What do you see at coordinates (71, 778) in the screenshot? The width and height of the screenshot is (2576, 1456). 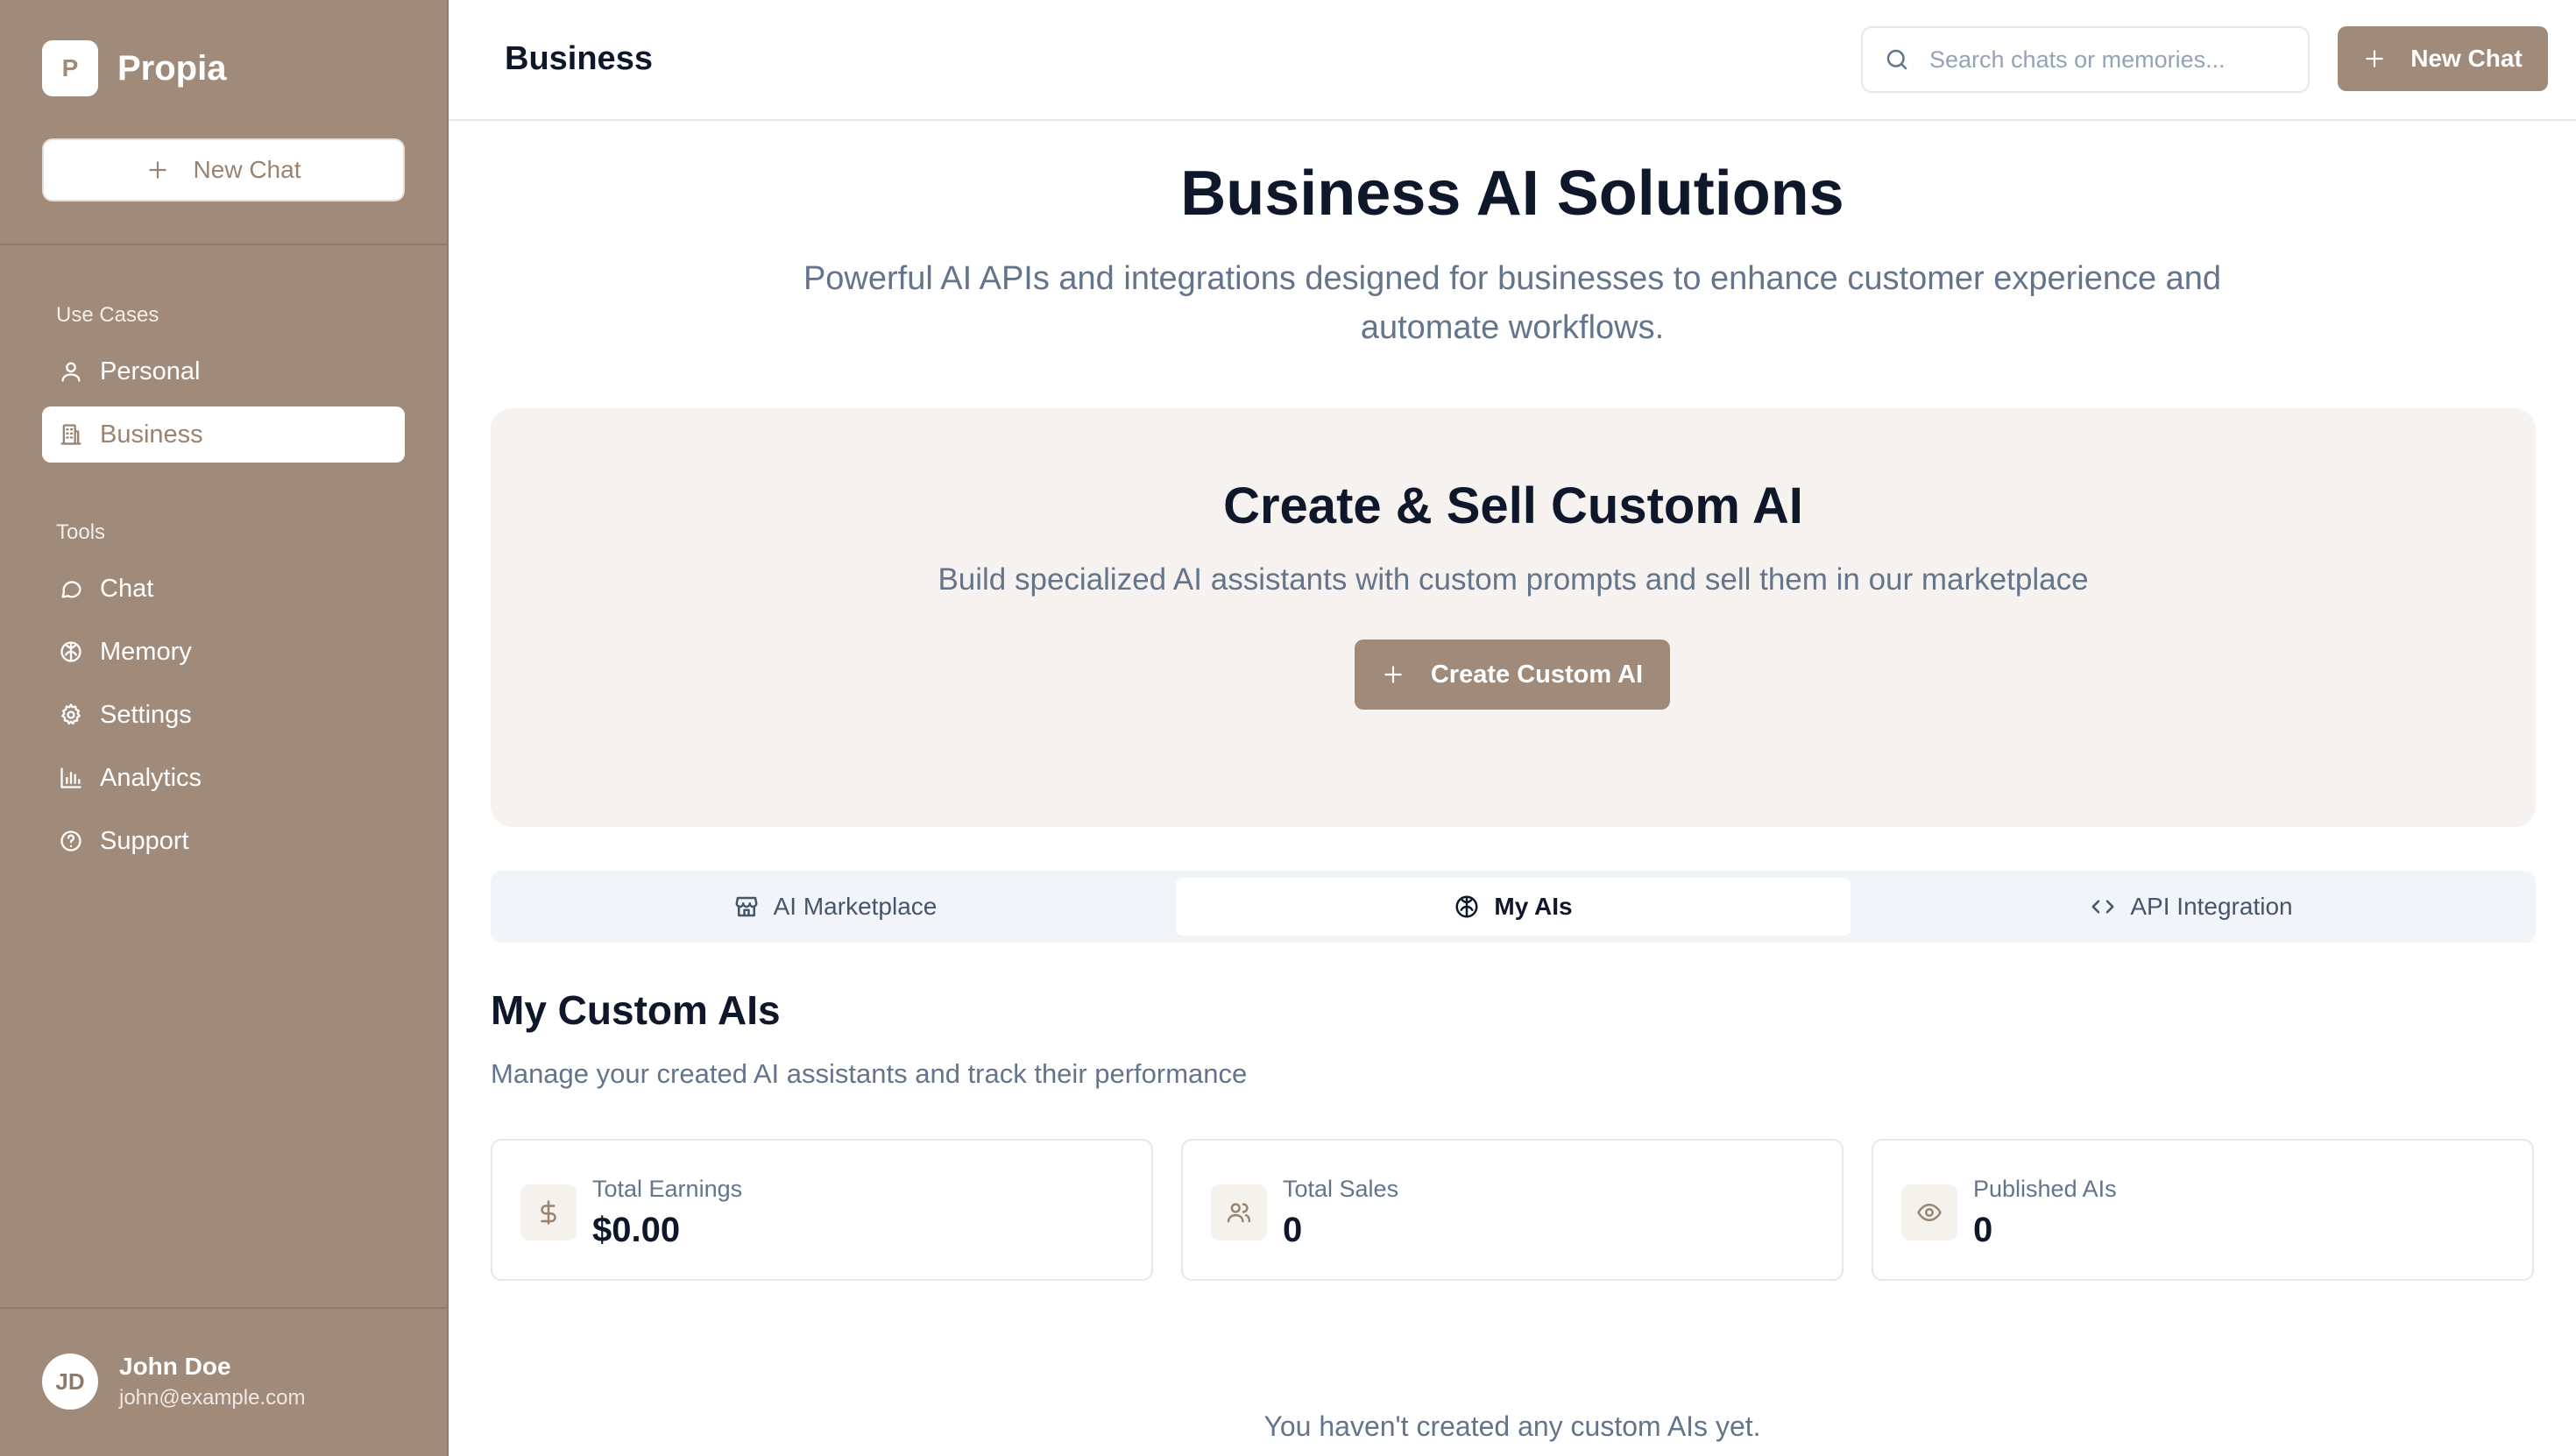 I see `bar-chart-icon` at bounding box center [71, 778].